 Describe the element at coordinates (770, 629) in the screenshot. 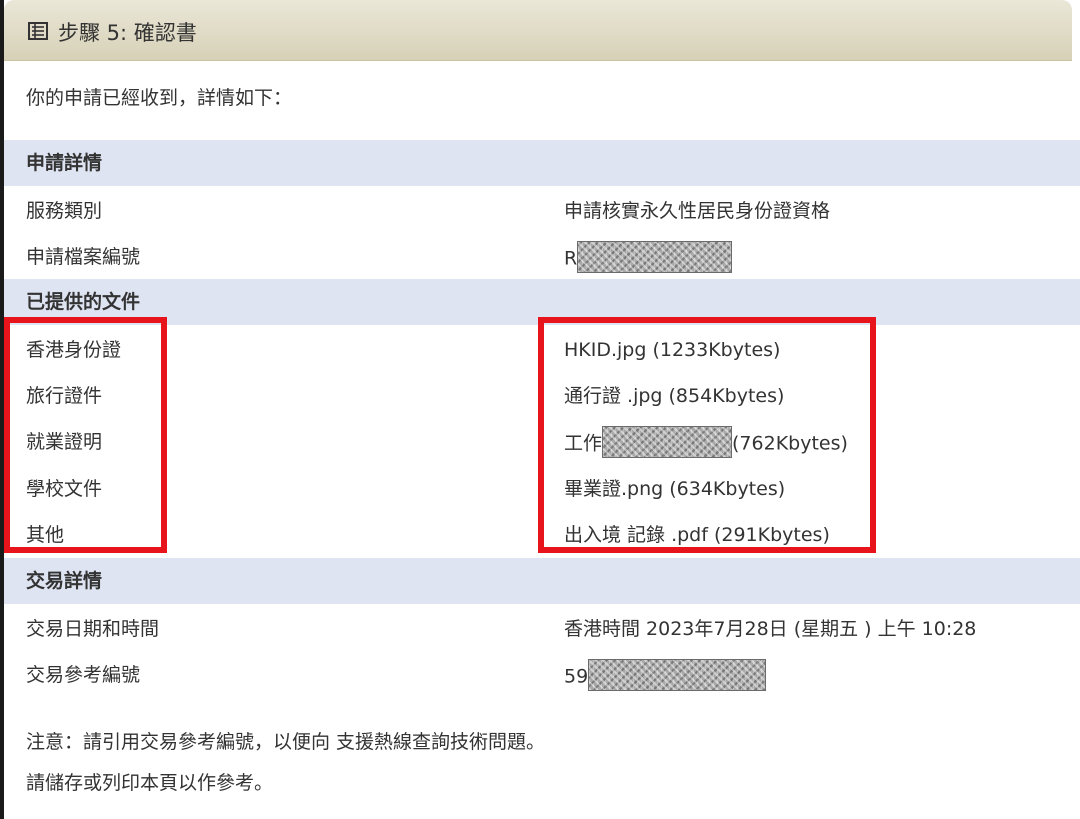

I see `transaction-datetime-value: 香港時間 2023年7月28日 (星期五 ) 上午 10:28` at that location.